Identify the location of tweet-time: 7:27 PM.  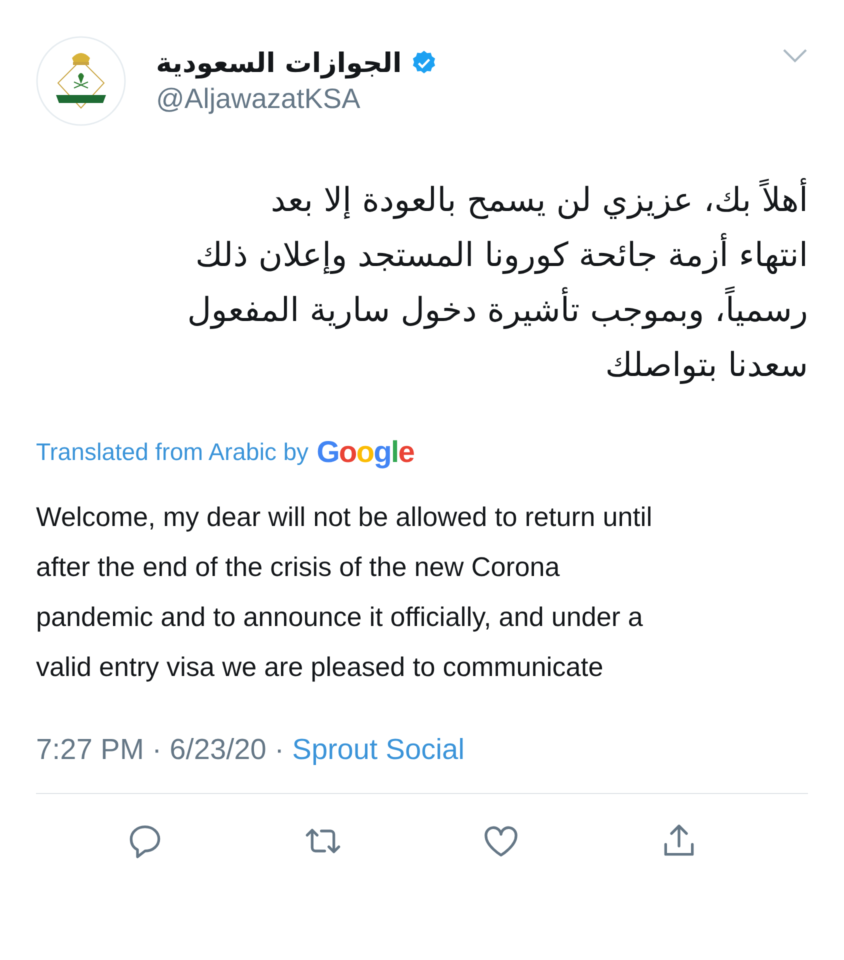
(90, 750).